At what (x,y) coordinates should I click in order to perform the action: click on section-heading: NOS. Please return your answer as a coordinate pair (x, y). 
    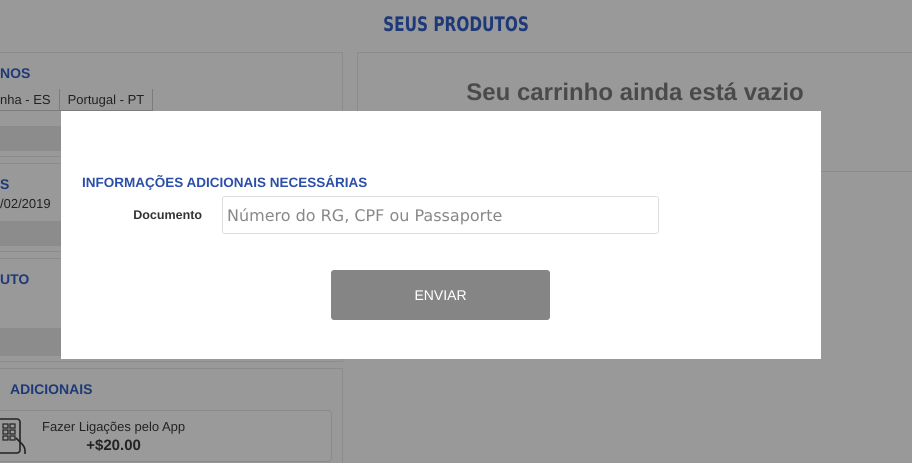
    Looking at the image, I should click on (15, 72).